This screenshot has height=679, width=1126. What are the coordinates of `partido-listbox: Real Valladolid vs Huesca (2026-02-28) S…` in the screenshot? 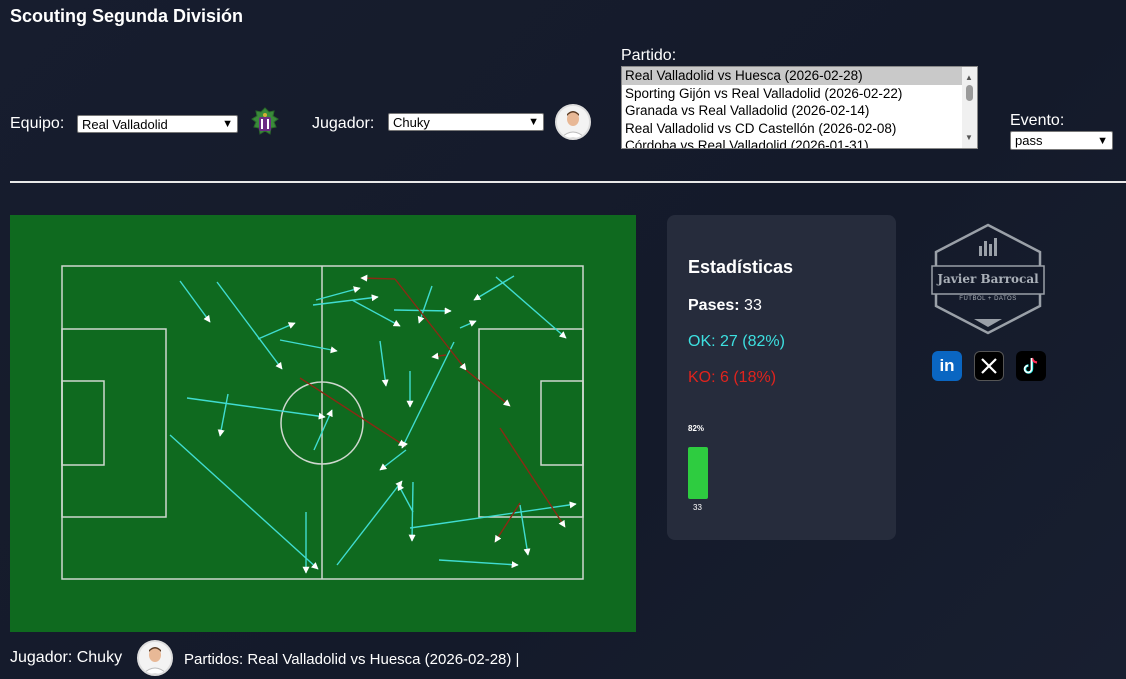 It's located at (799, 107).